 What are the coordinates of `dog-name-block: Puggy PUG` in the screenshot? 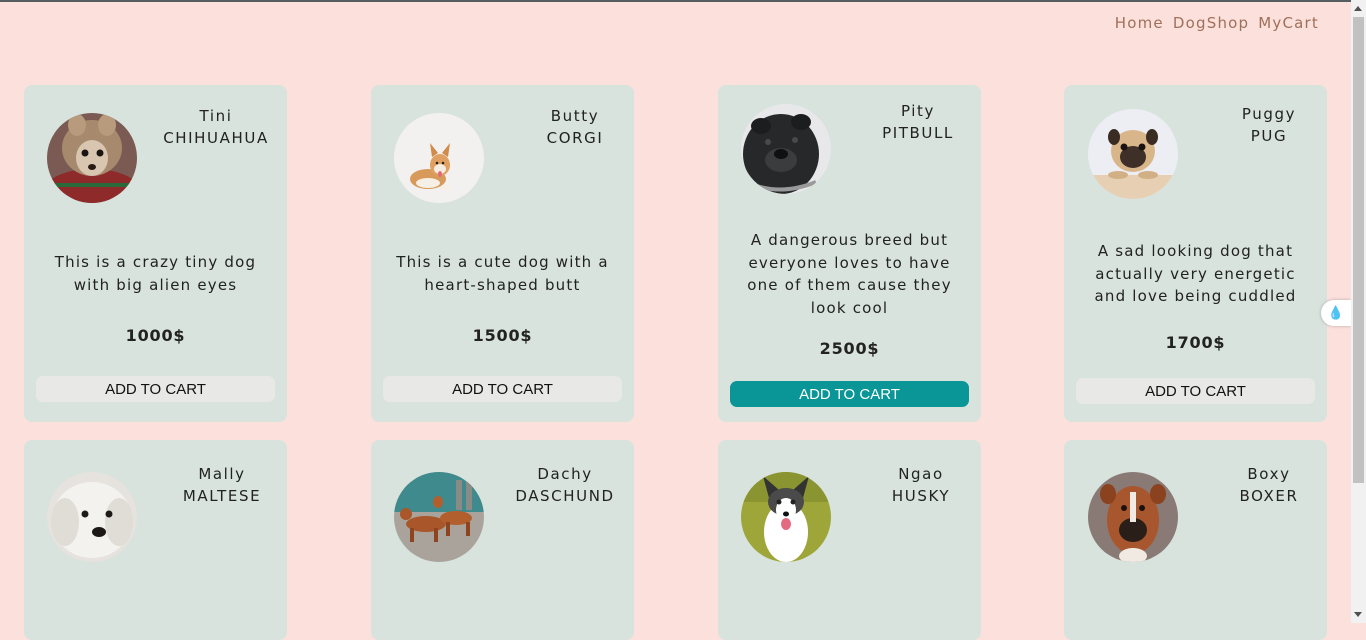 It's located at (1268, 125).